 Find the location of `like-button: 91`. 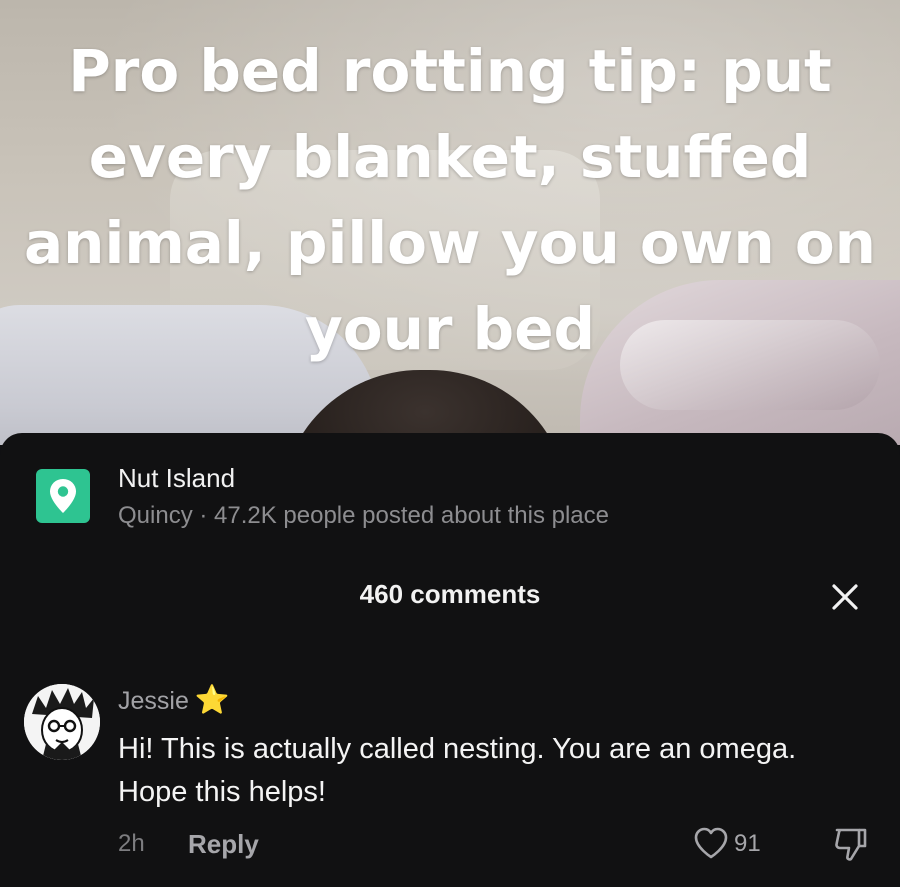

like-button: 91 is located at coordinates (737, 844).